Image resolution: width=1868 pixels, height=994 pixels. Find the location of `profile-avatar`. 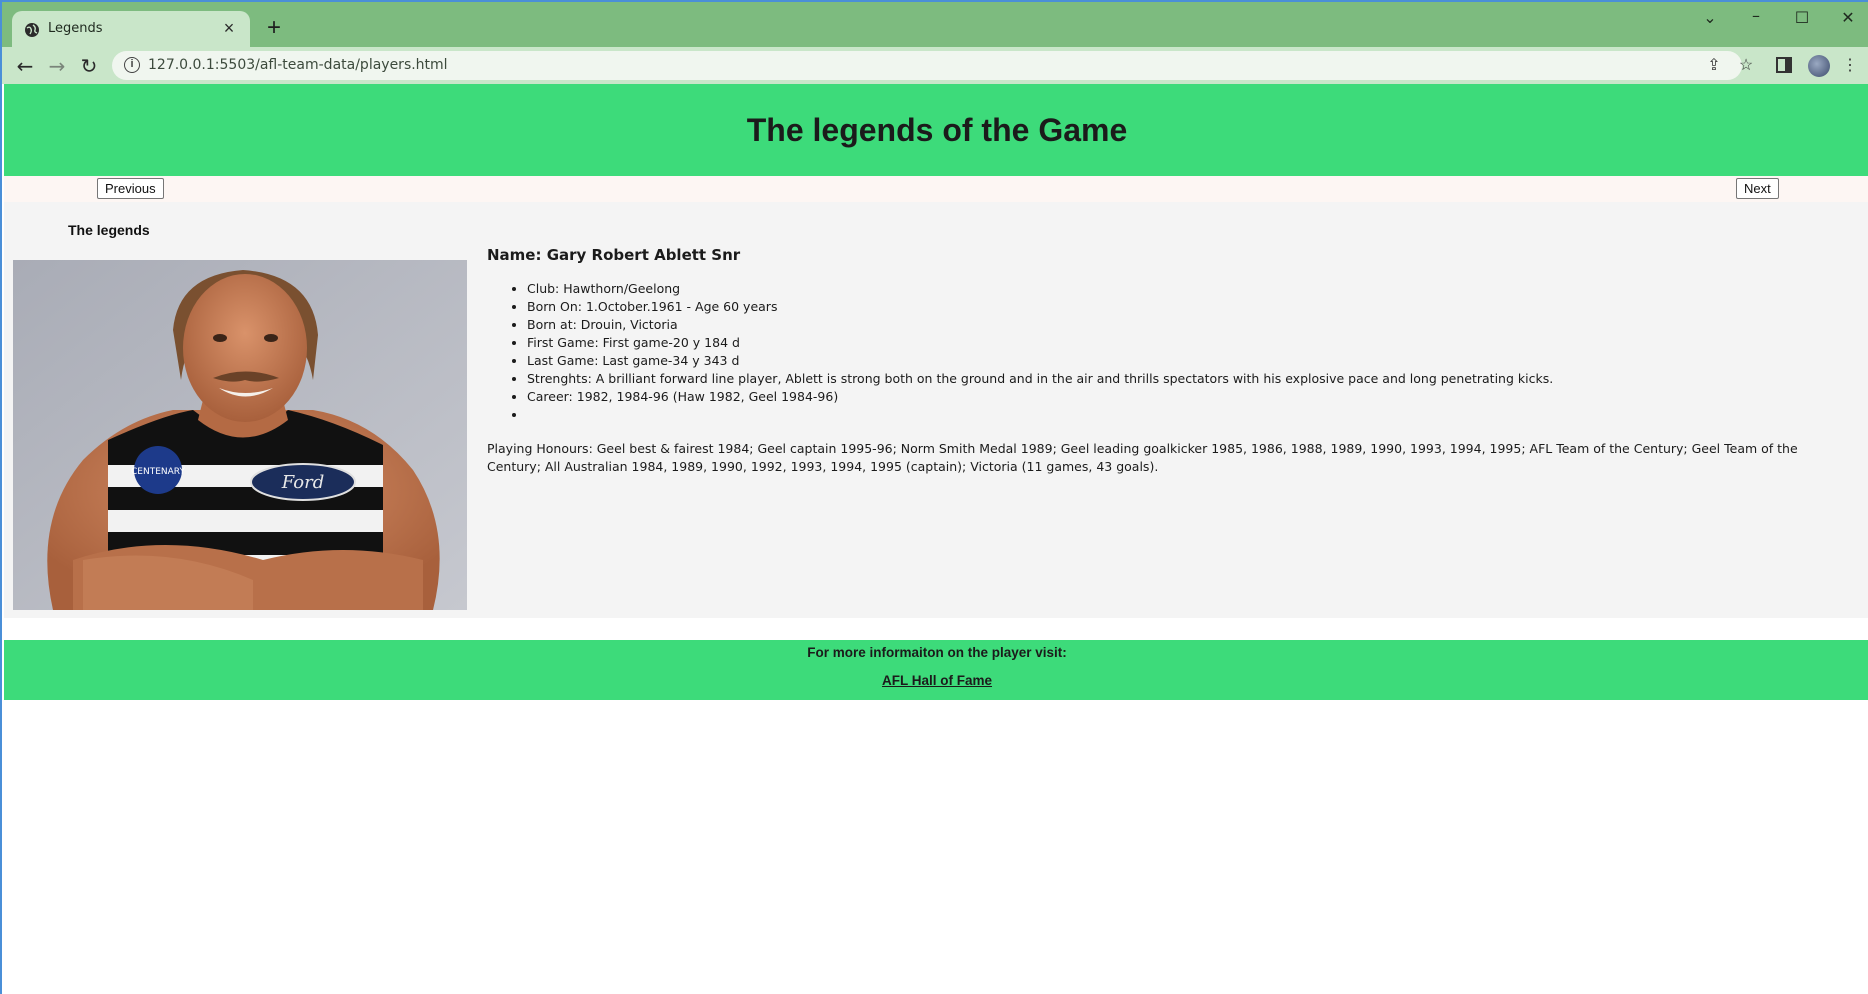

profile-avatar is located at coordinates (1819, 66).